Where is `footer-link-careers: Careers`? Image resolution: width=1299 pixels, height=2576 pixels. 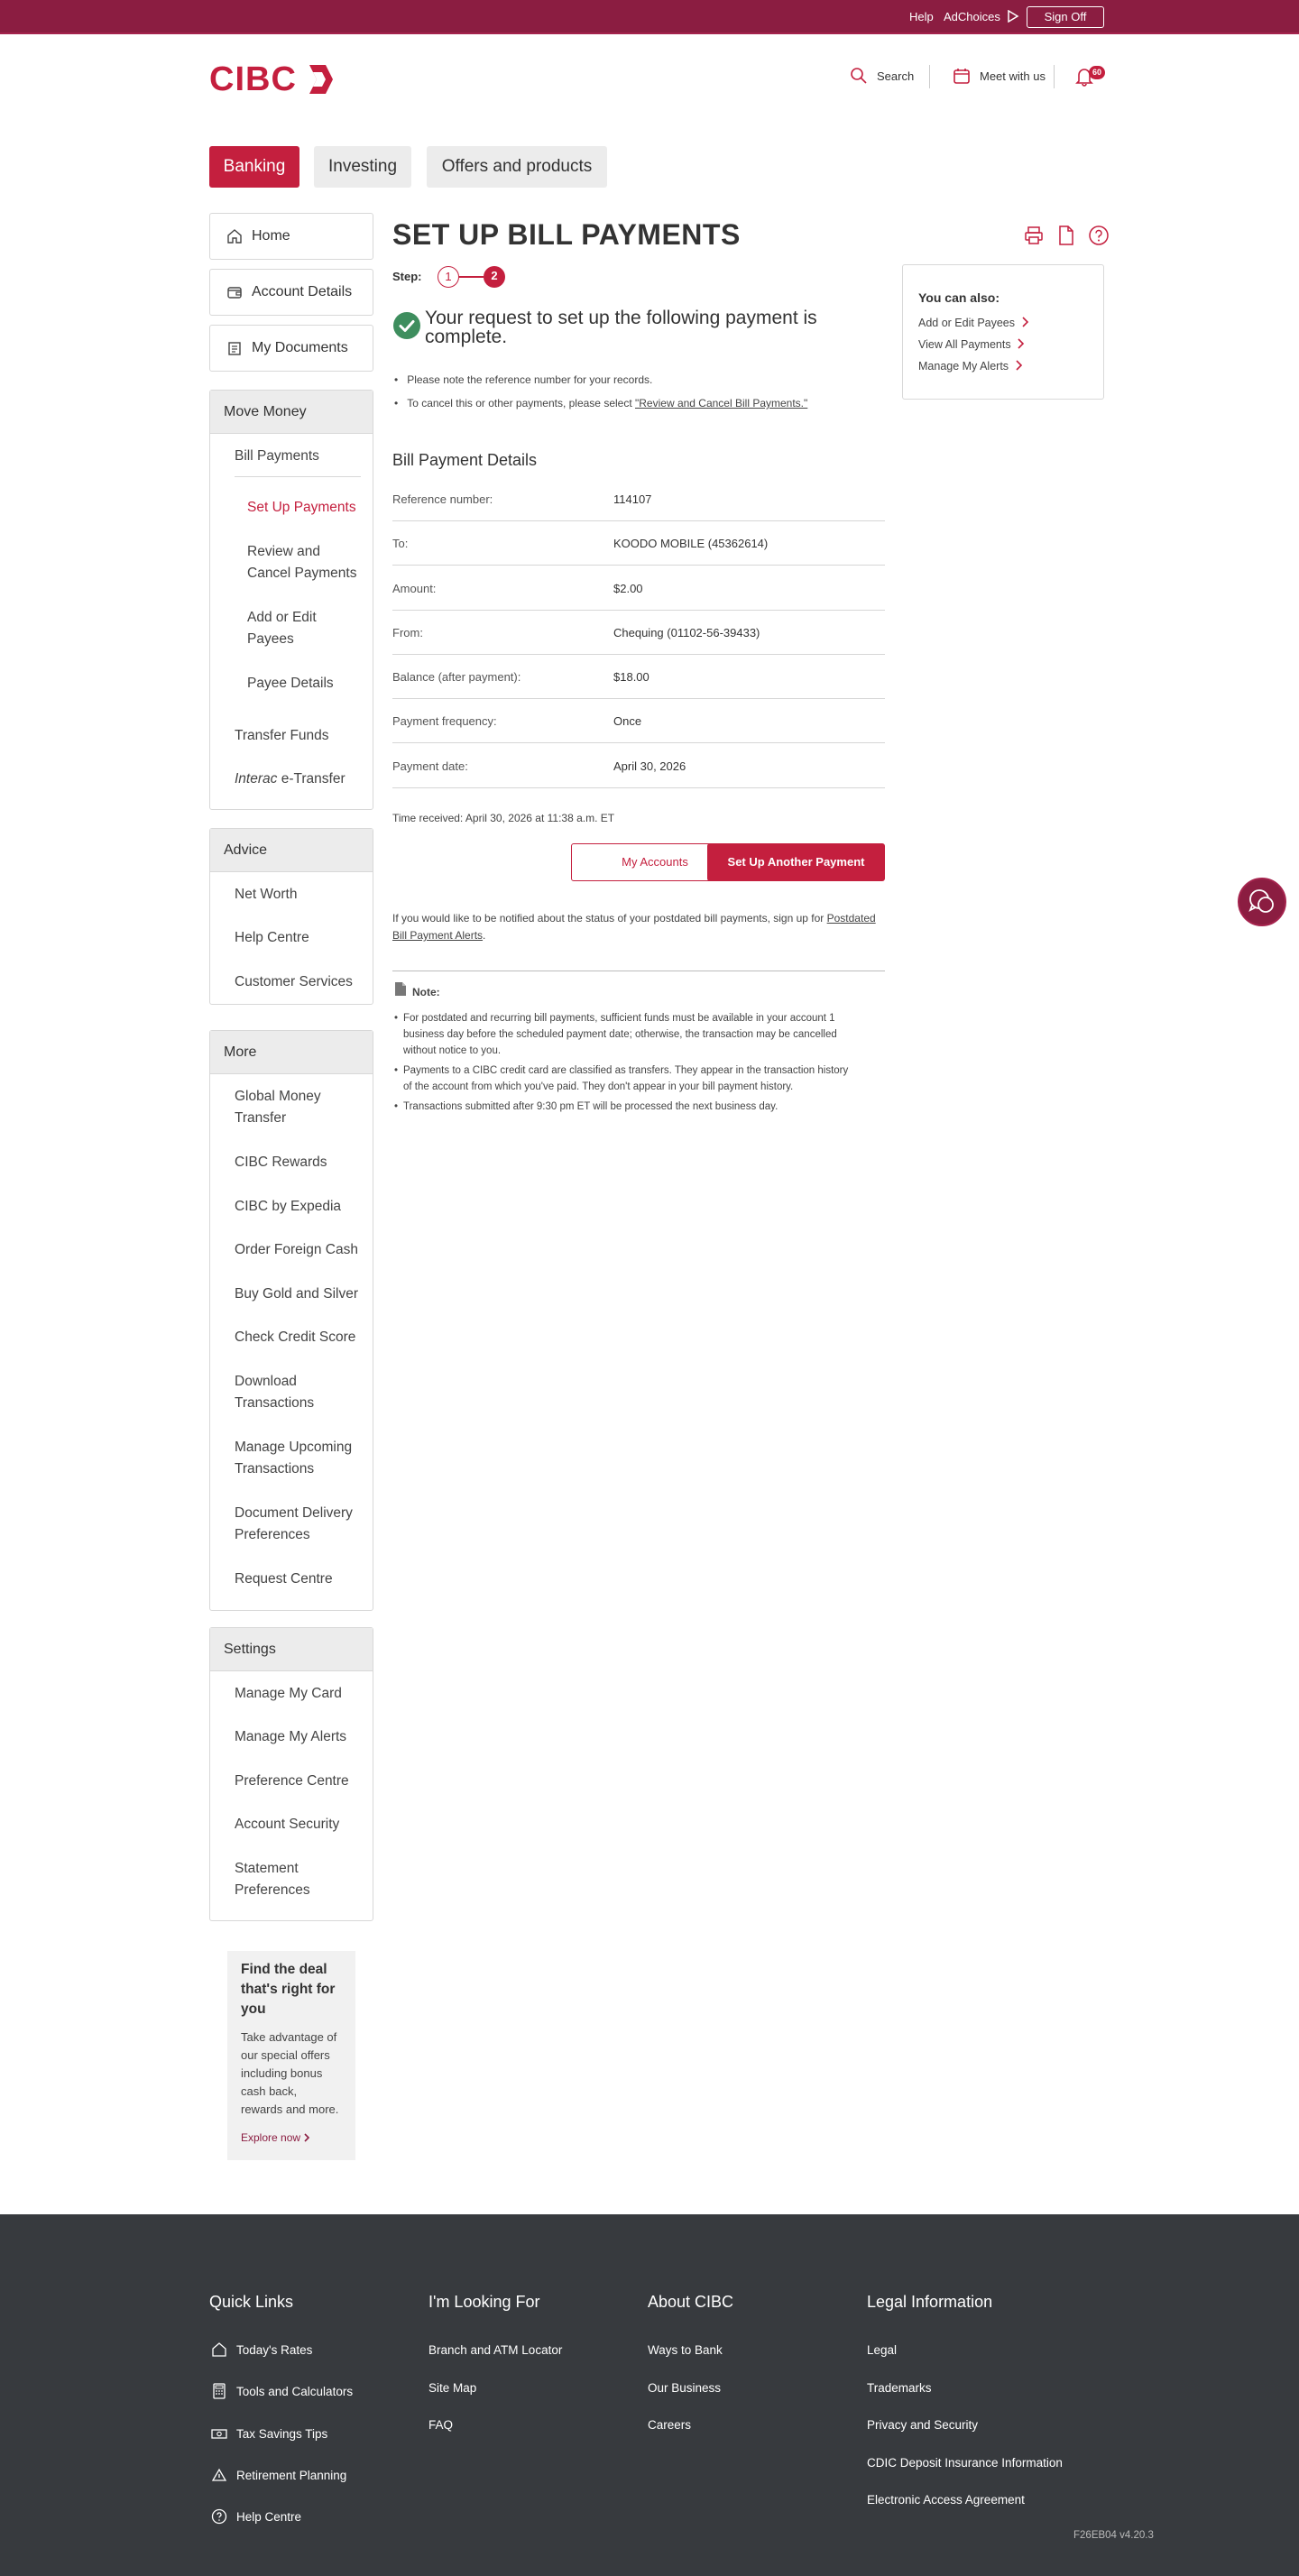 footer-link-careers: Careers is located at coordinates (669, 2425).